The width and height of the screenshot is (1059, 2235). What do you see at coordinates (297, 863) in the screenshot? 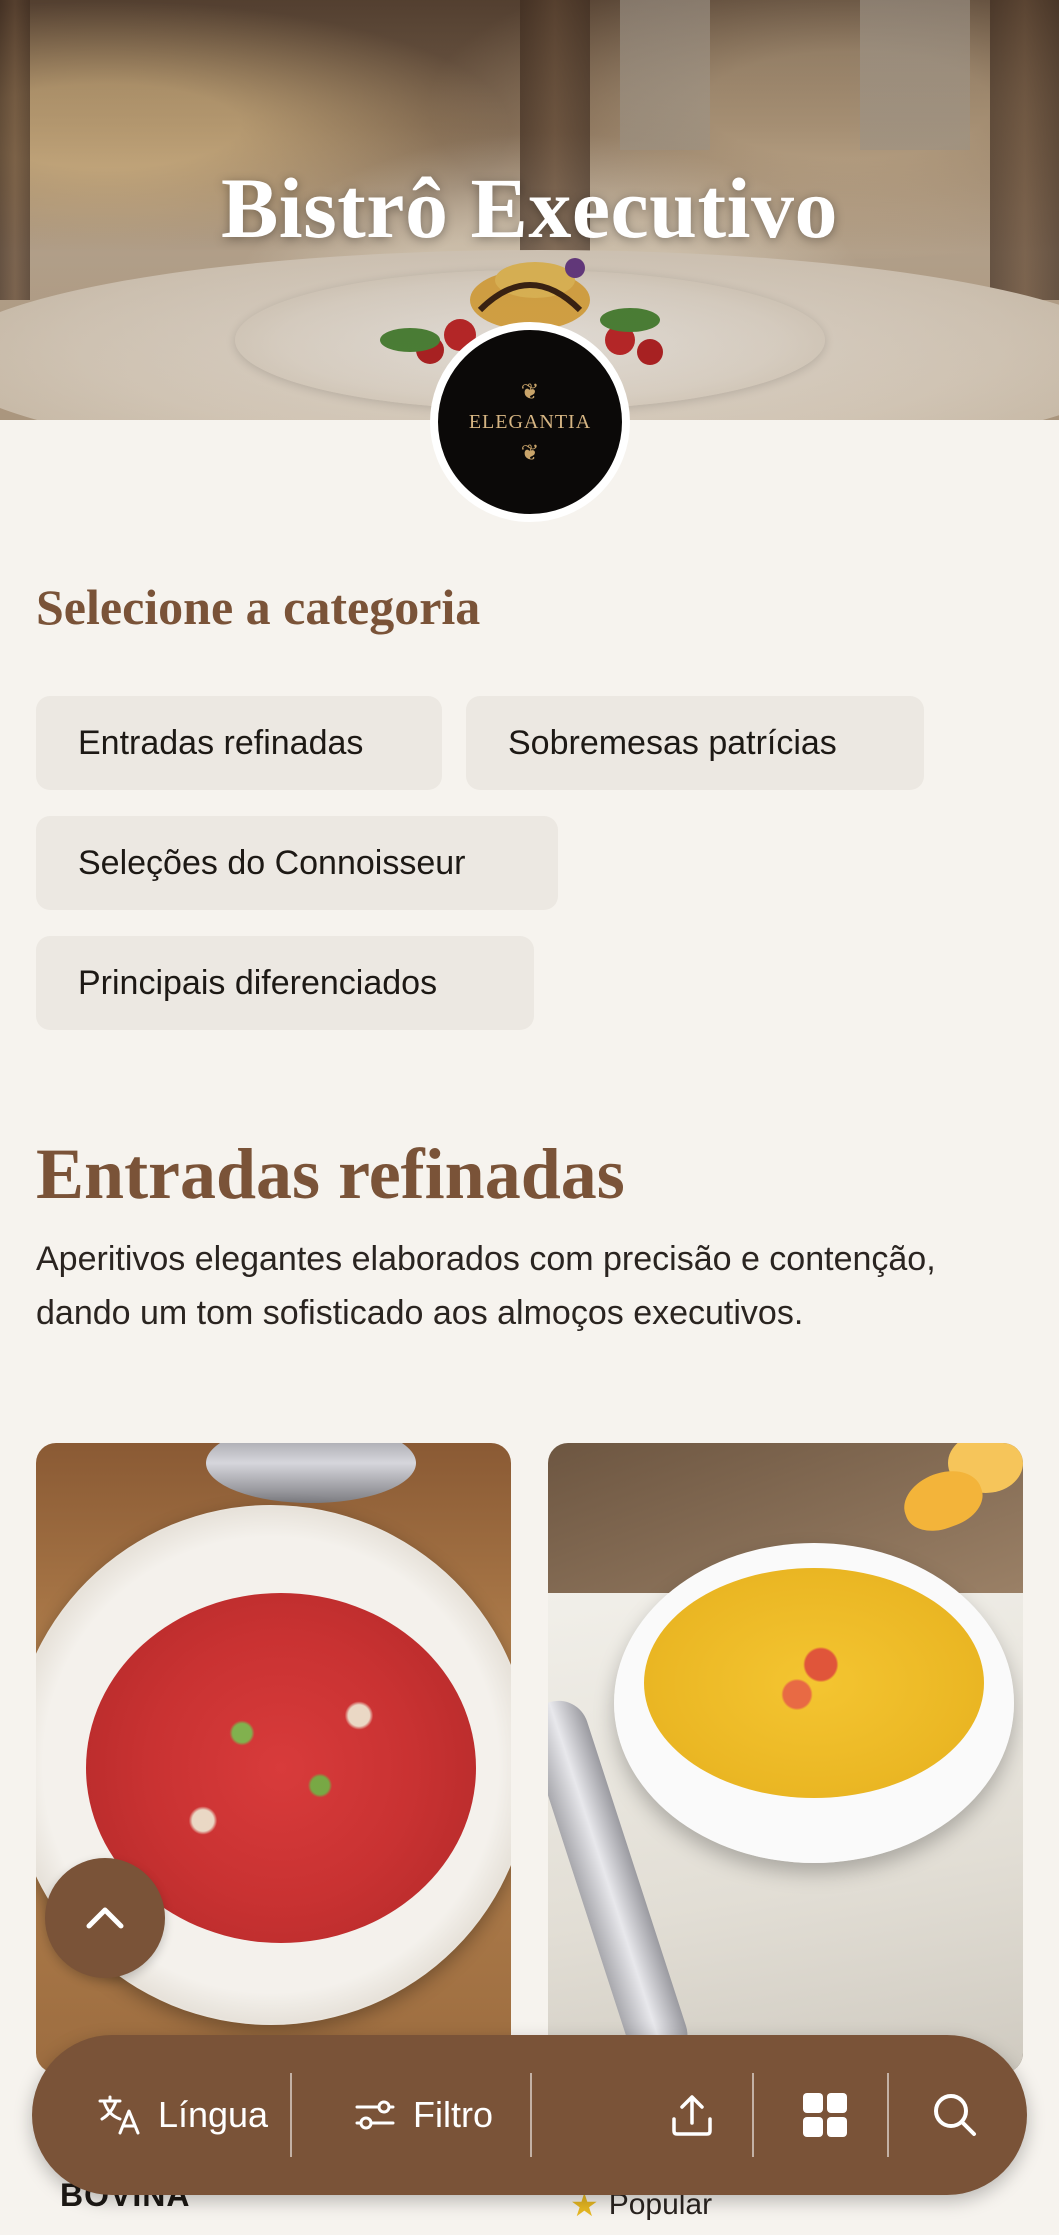
I see `category-chip-selecoes: Seleções do Connoisseur` at bounding box center [297, 863].